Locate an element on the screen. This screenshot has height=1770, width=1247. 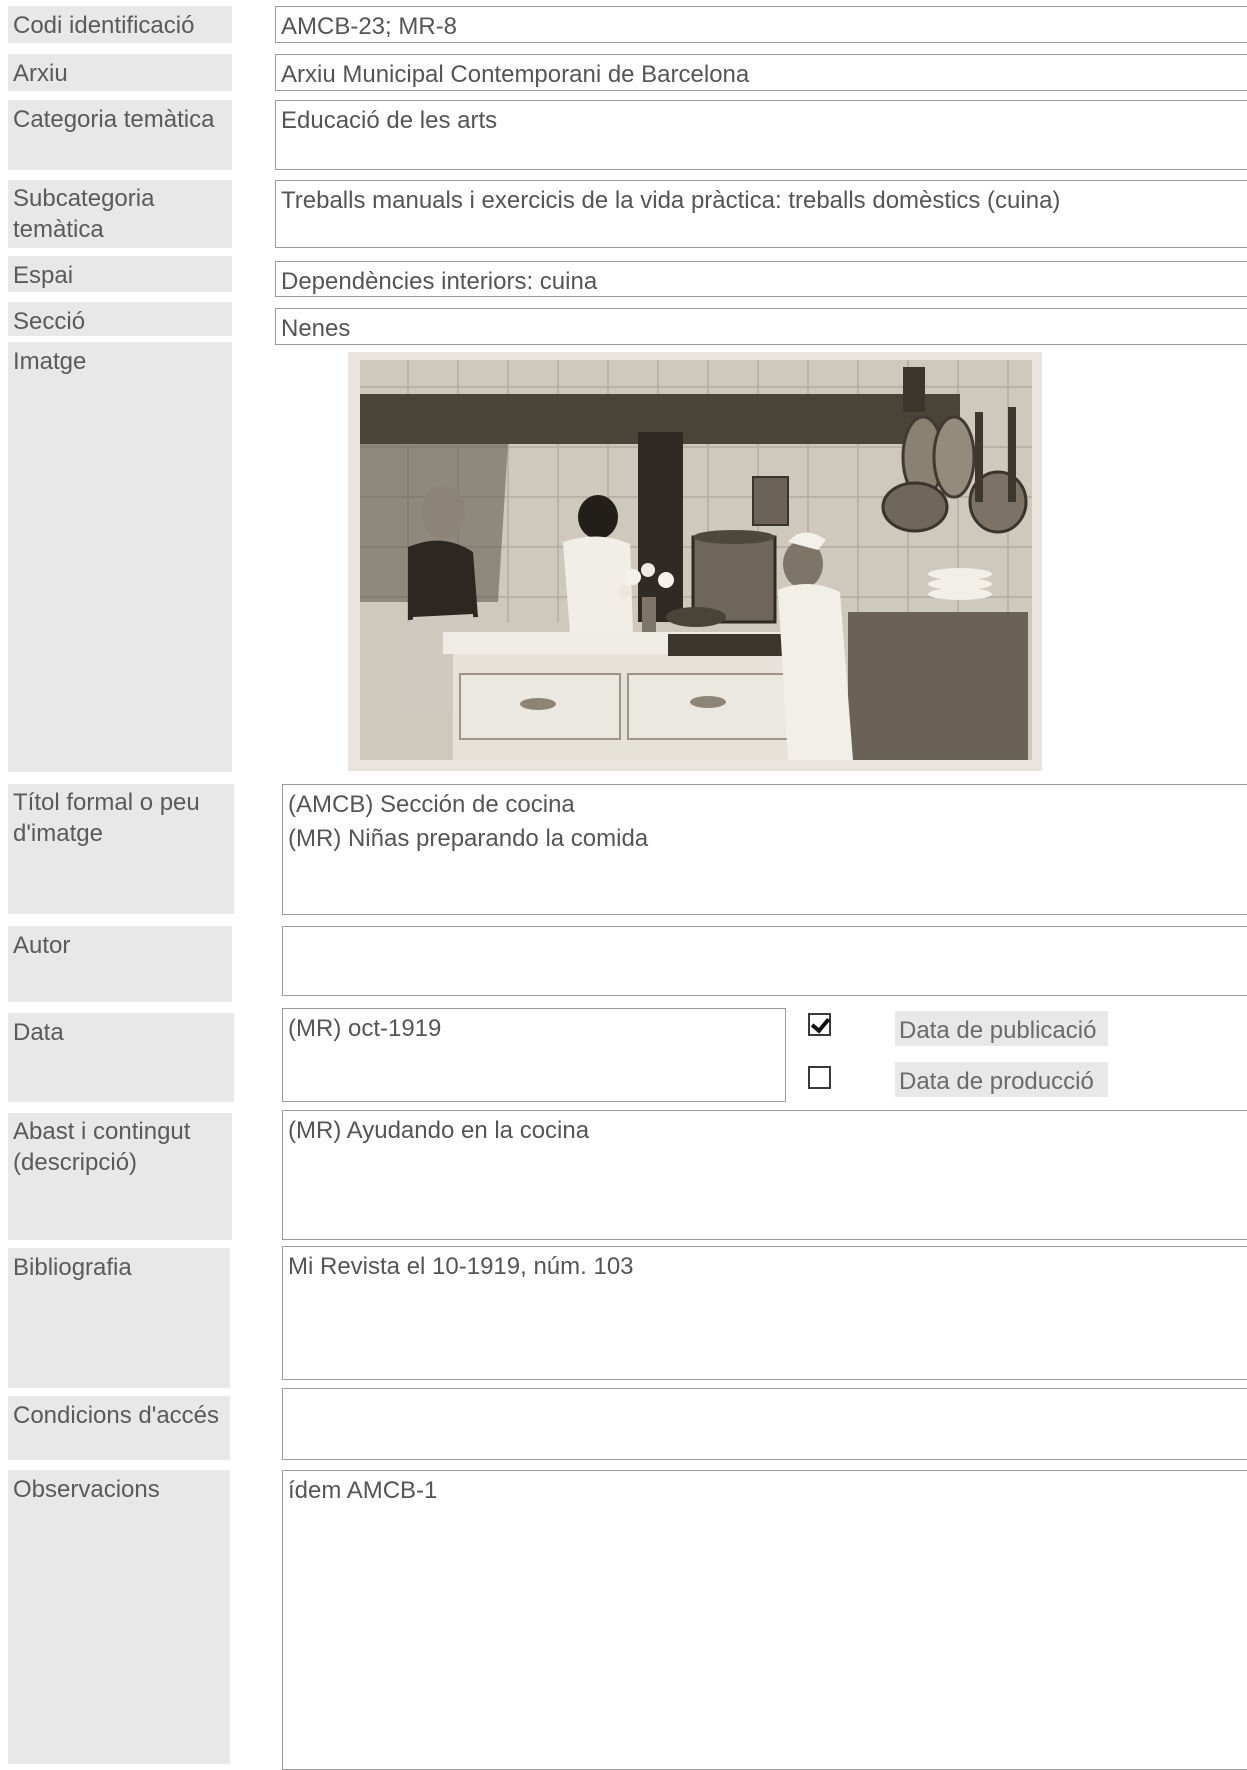
categoria-field: Educació de les arts is located at coordinates (761, 135).